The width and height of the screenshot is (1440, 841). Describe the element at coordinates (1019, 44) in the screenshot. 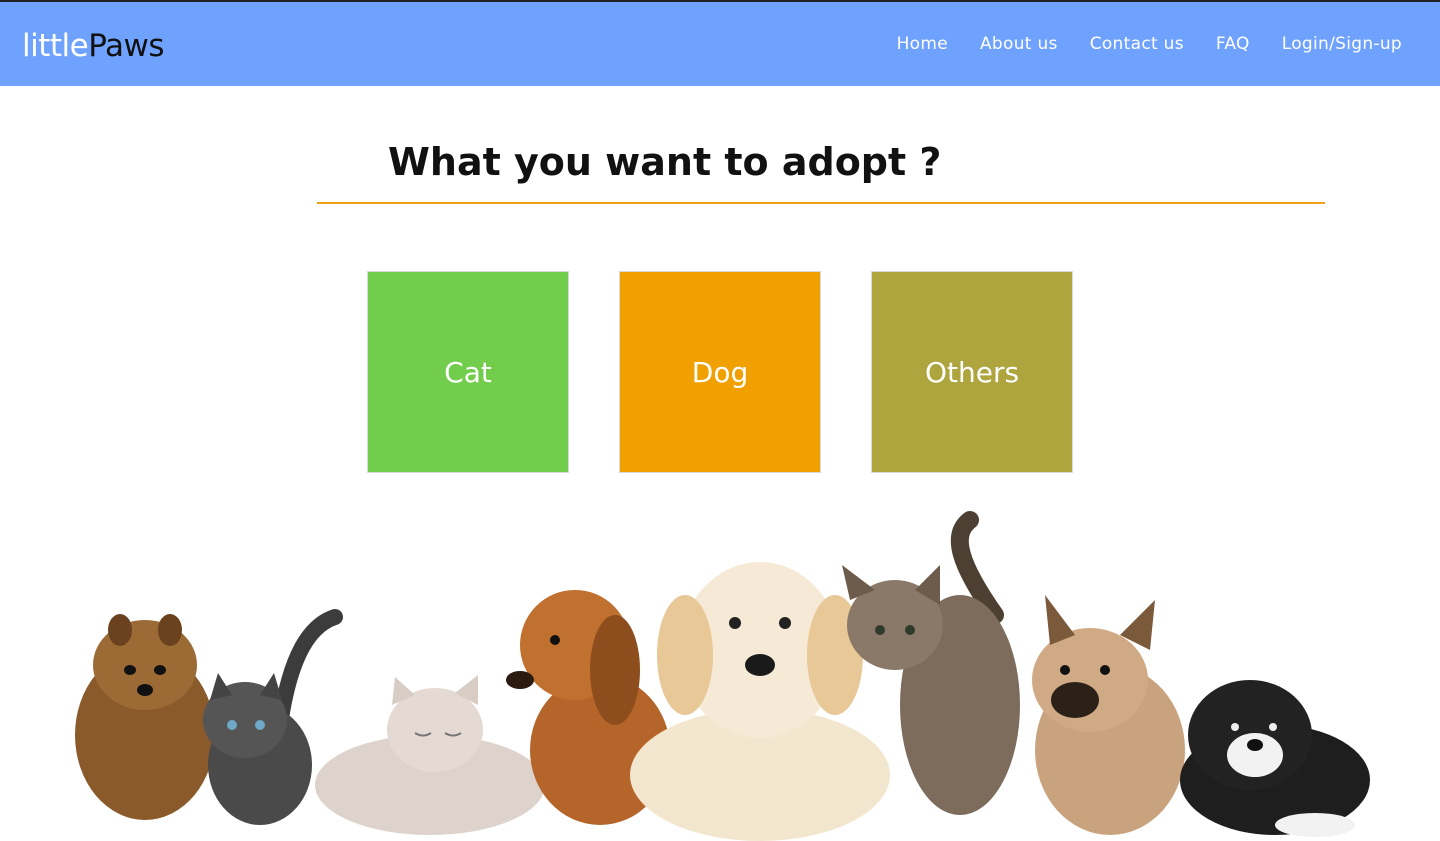

I see `nav-about-link: About us` at that location.